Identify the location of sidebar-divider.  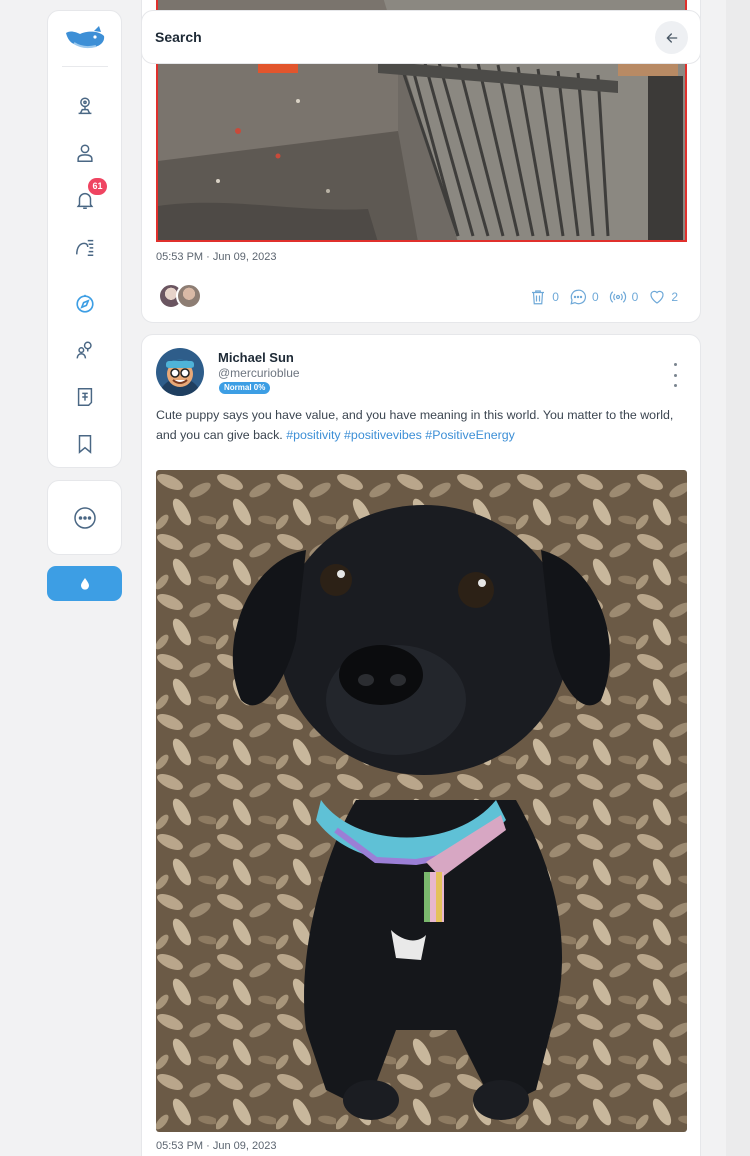
(85, 66).